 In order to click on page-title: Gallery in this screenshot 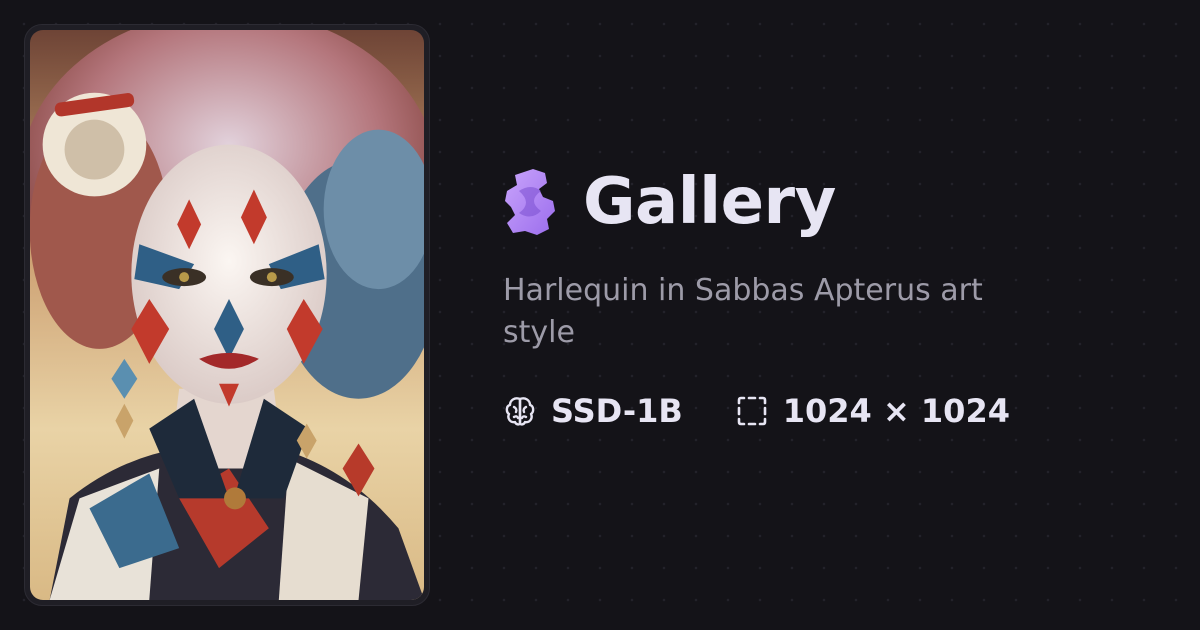, I will do `click(709, 202)`.